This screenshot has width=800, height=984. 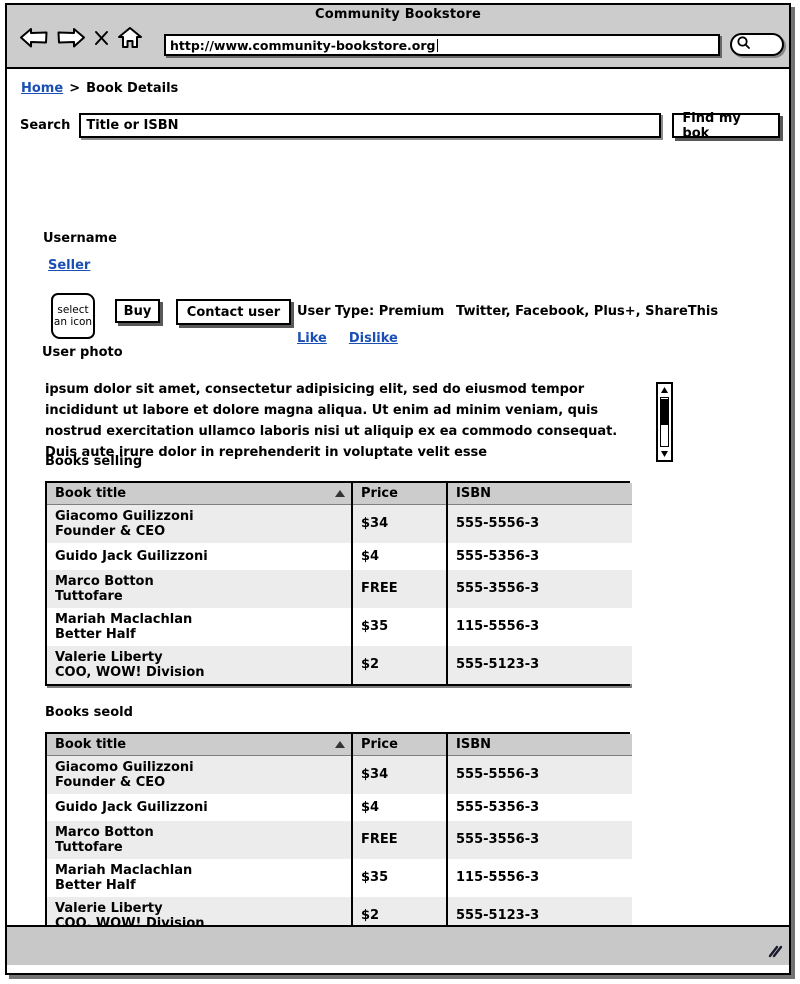 What do you see at coordinates (726, 126) in the screenshot?
I see `find-book-button: Find my bok` at bounding box center [726, 126].